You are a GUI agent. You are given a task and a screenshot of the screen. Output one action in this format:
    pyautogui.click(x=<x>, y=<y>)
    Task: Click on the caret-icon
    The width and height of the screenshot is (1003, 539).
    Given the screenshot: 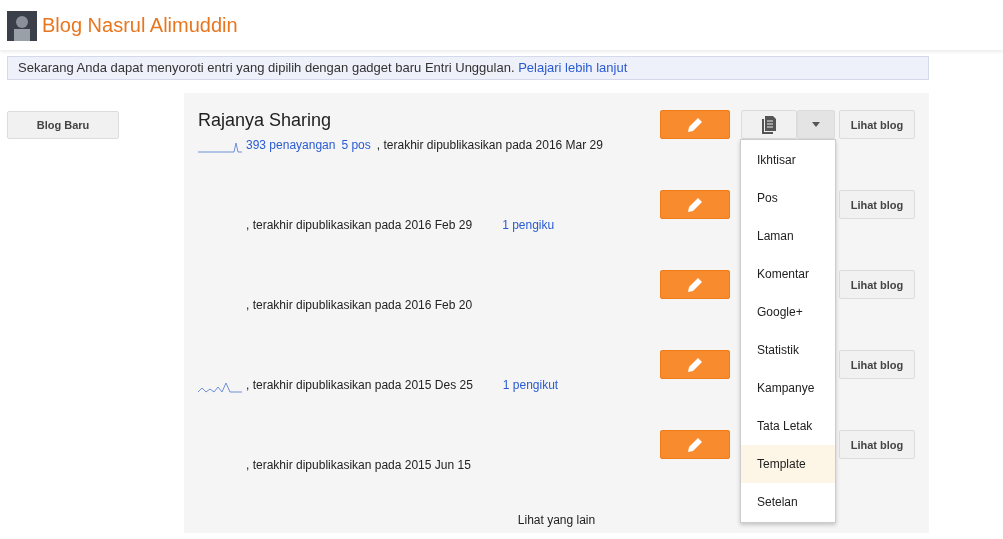 What is the action you would take?
    pyautogui.click(x=816, y=124)
    